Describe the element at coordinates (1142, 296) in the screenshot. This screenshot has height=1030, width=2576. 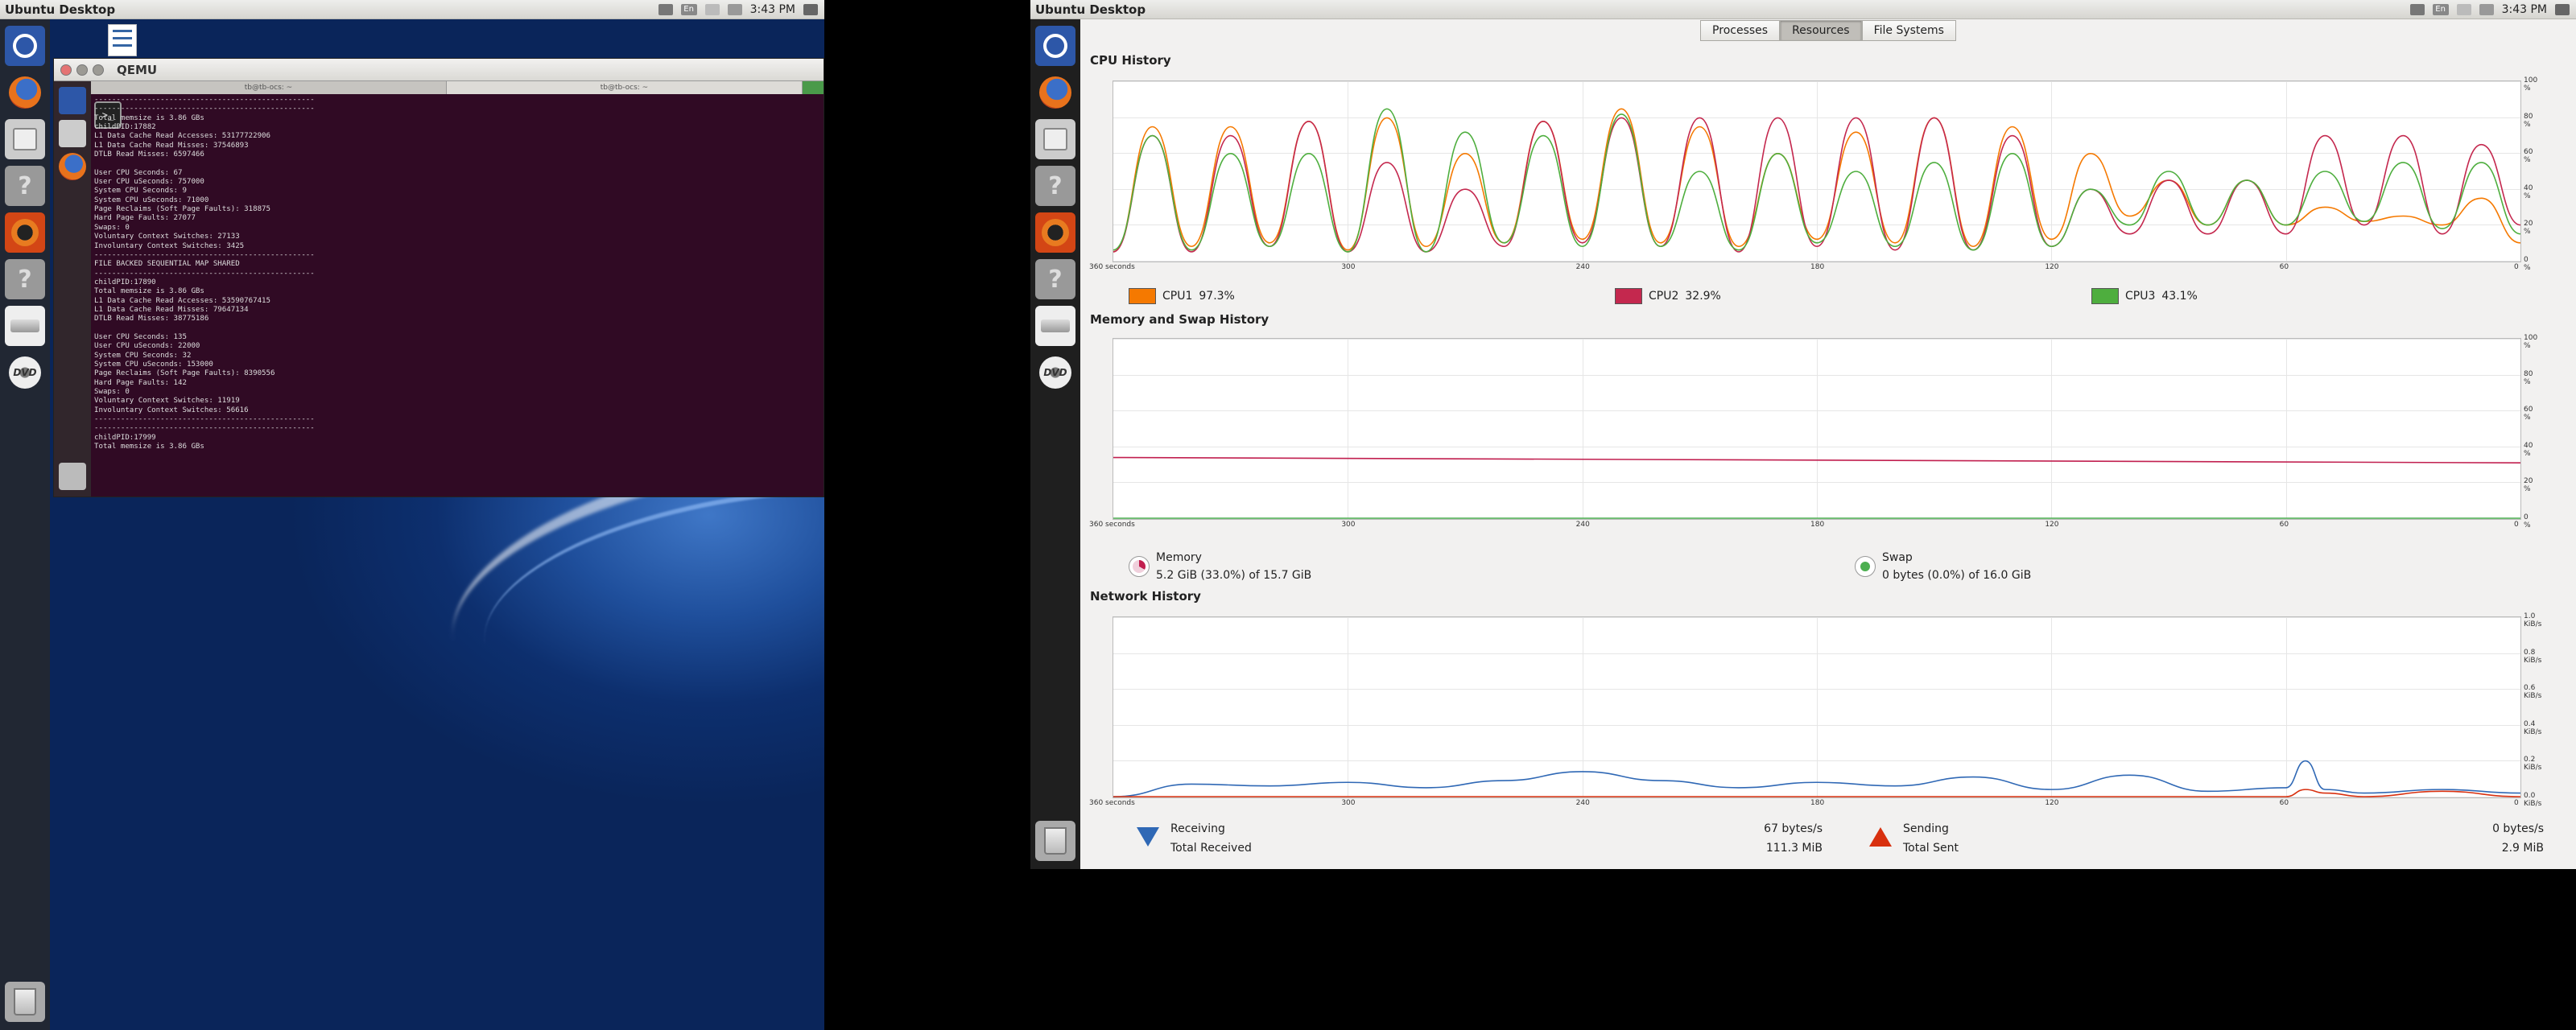
I see `cpu1-color-swatch` at that location.